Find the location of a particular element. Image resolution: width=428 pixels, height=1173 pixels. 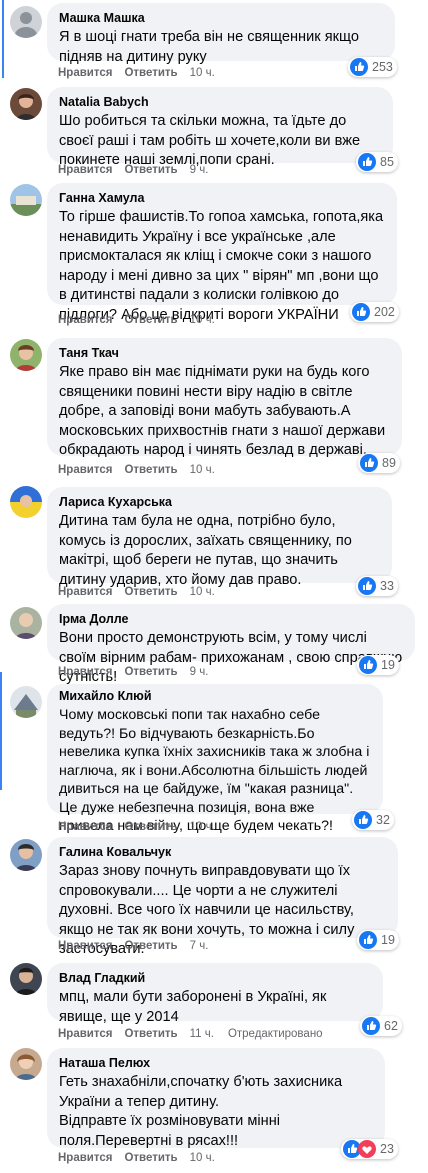

reaction-count: 62 is located at coordinates (391, 1026).